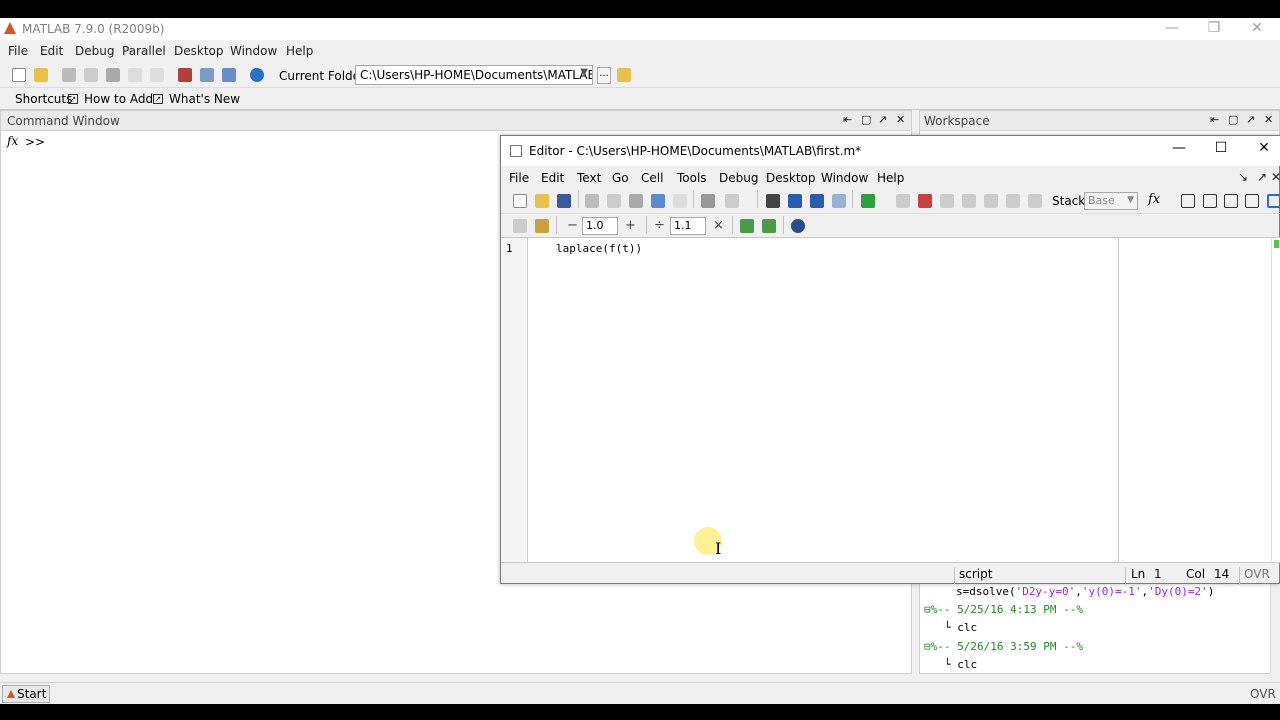 This screenshot has height=720, width=1280. Describe the element at coordinates (969, 201) in the screenshot. I see `step-in-icon` at that location.